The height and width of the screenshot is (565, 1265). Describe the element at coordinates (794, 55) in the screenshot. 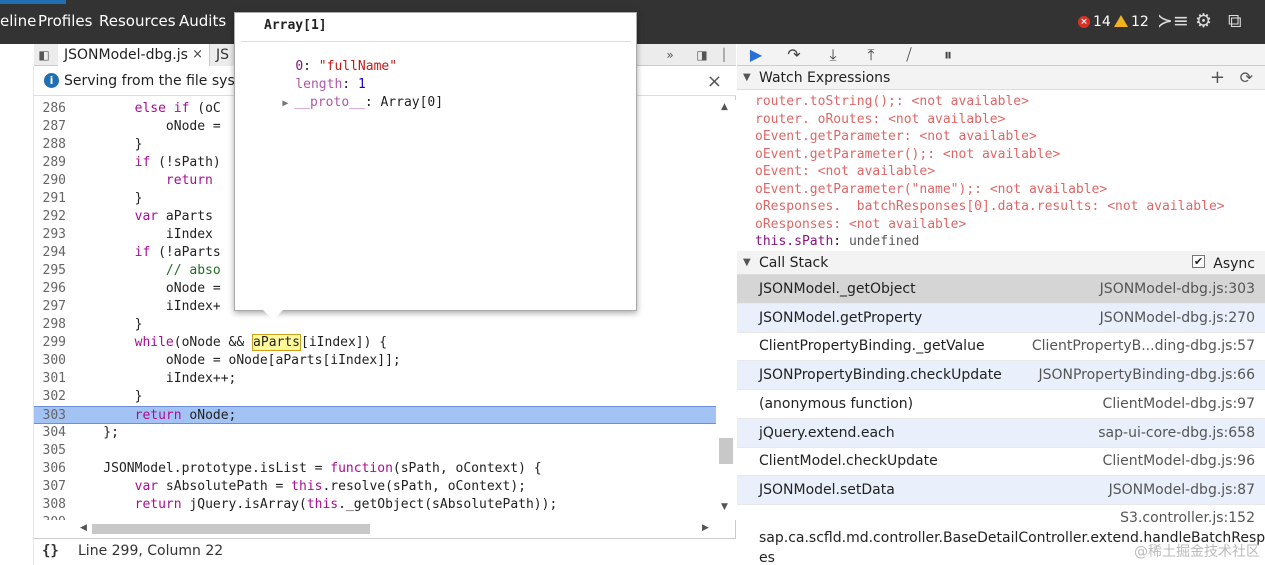

I see `step-over-icon: ↷` at that location.